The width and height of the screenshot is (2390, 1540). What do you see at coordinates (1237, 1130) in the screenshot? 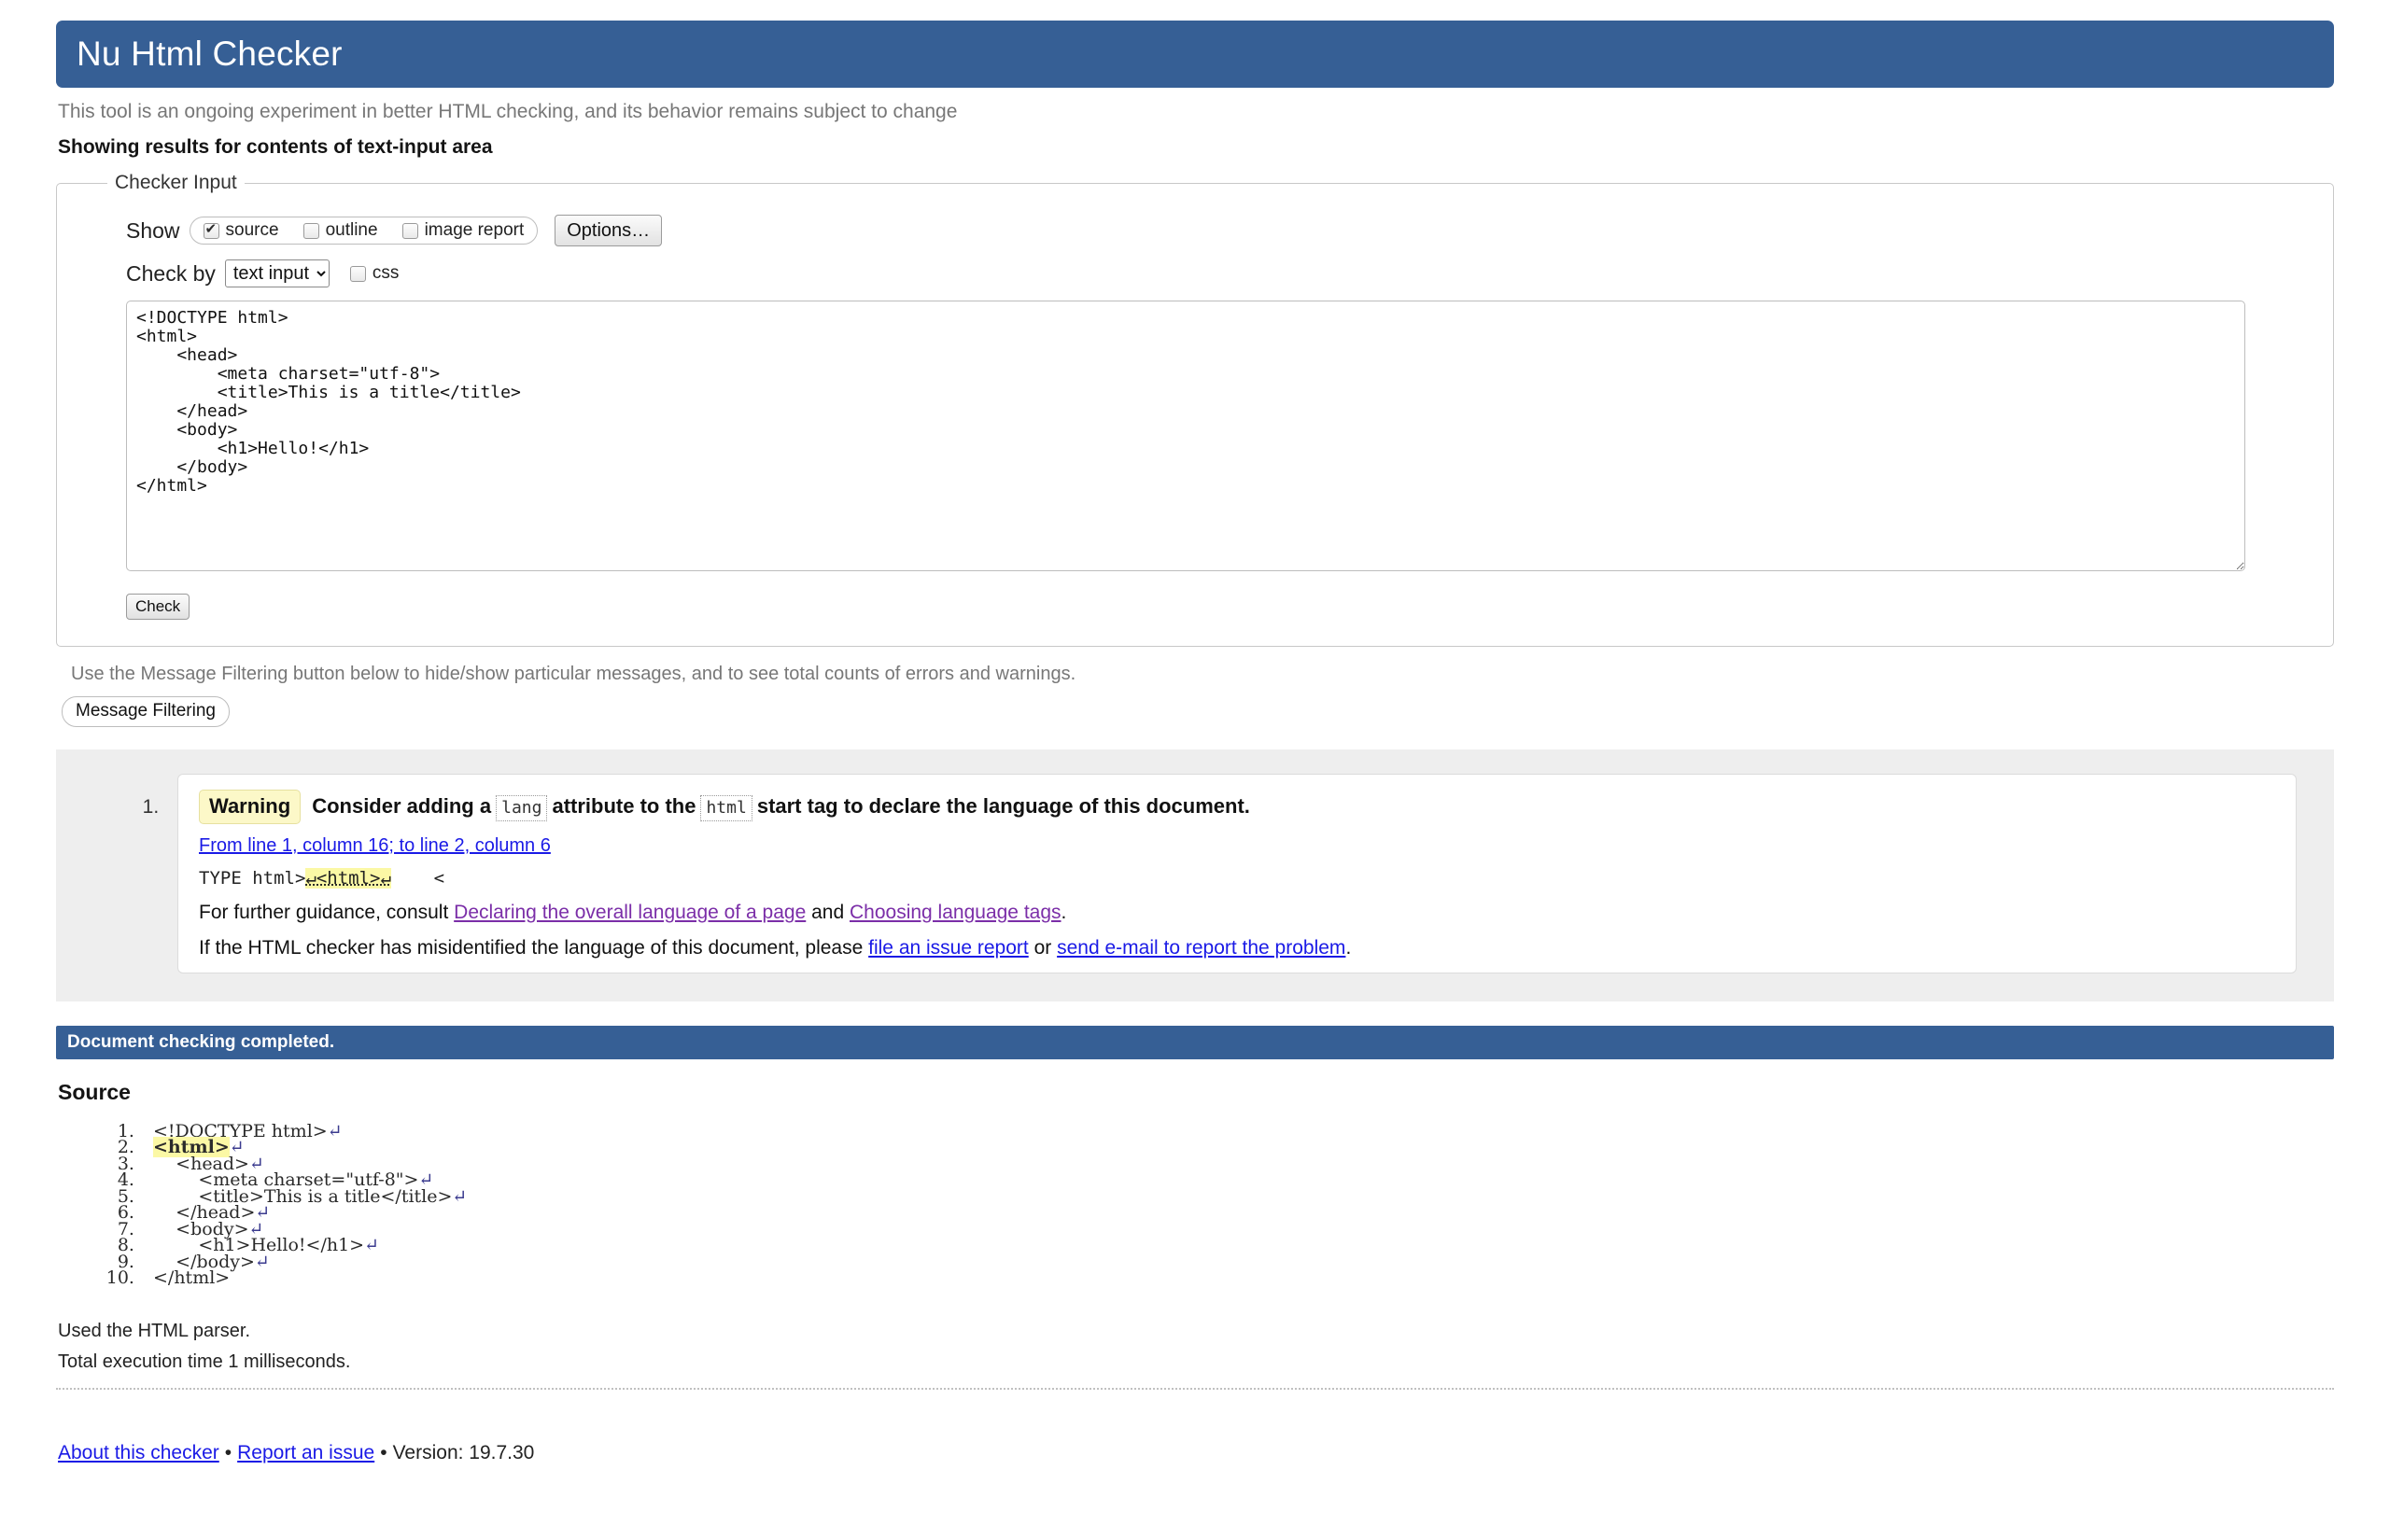
I see `source-line: <!DOCTYPE html>↵` at bounding box center [1237, 1130].